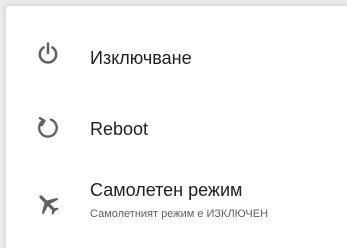  I want to click on restart-icon, so click(48, 128).